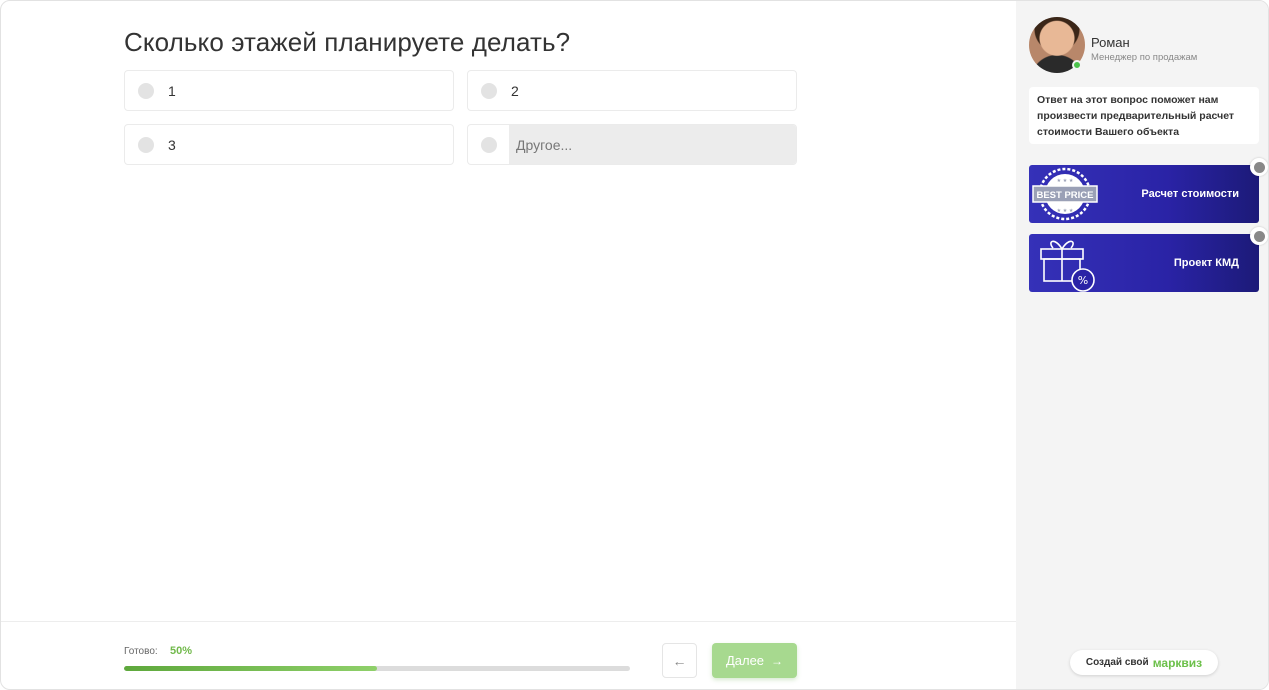 The width and height of the screenshot is (1269, 690). I want to click on bonus-project-kmd: % Проект КМД, so click(1148, 259).